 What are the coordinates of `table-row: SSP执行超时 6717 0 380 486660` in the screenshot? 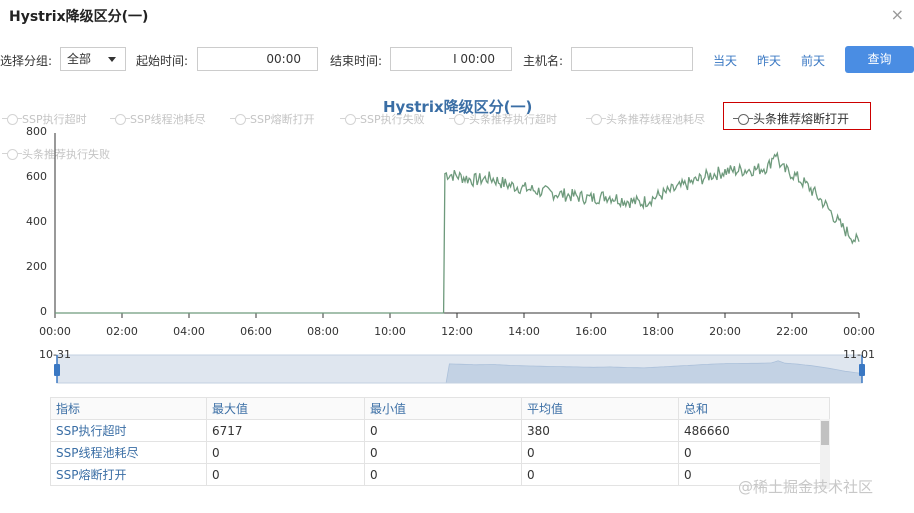 It's located at (440, 430).